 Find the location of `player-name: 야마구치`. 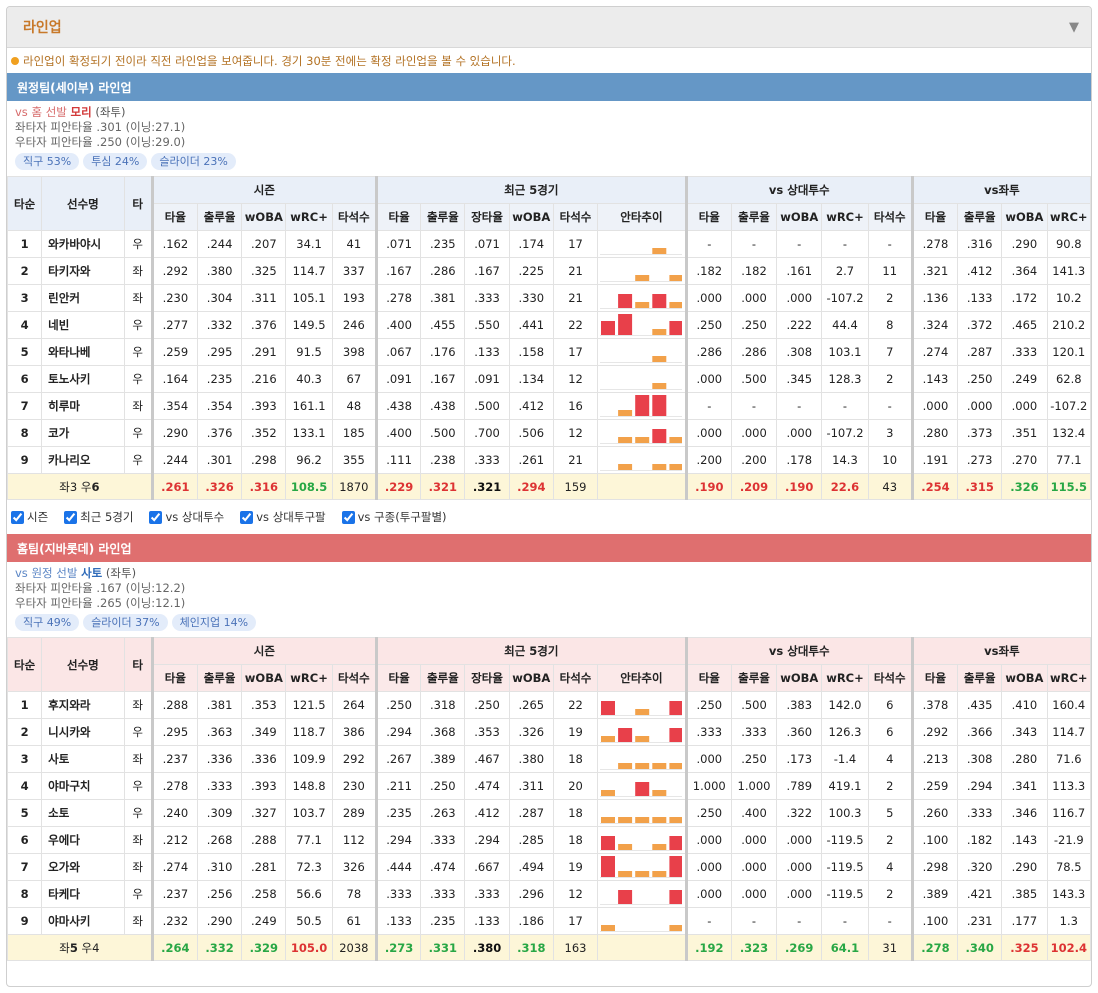

player-name: 야마구치 is located at coordinates (83, 786).